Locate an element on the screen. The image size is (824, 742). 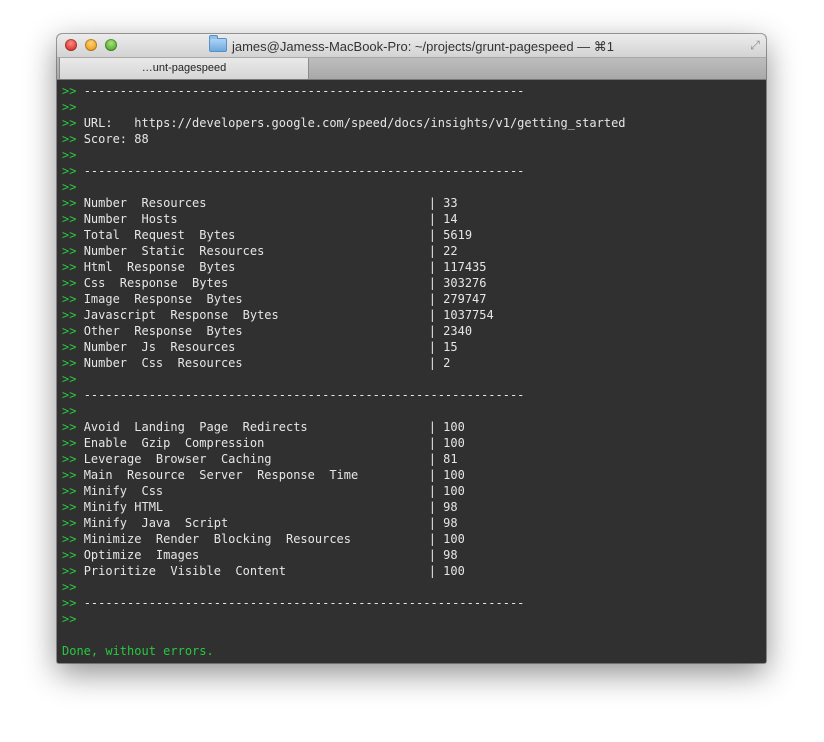
metric-value: 15 is located at coordinates (450, 347).